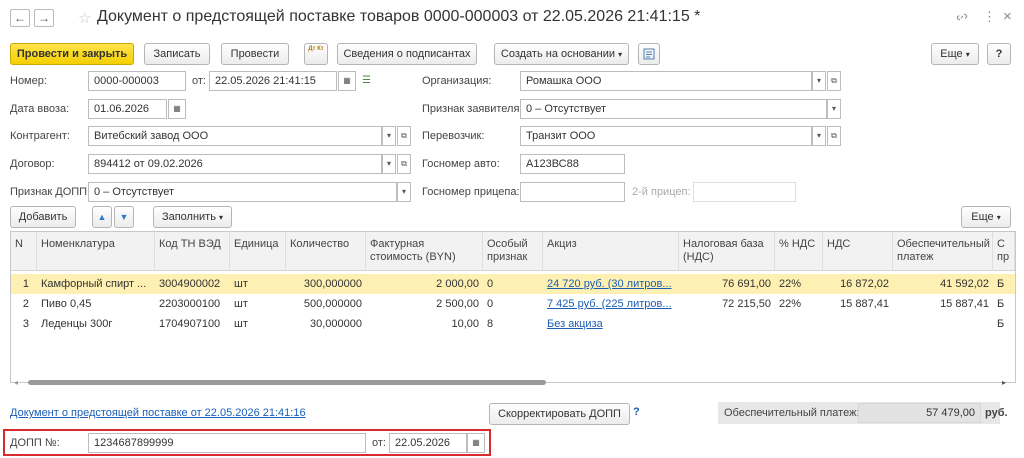 Image resolution: width=1024 pixels, height=458 pixels. I want to click on report-icon, so click(649, 54).